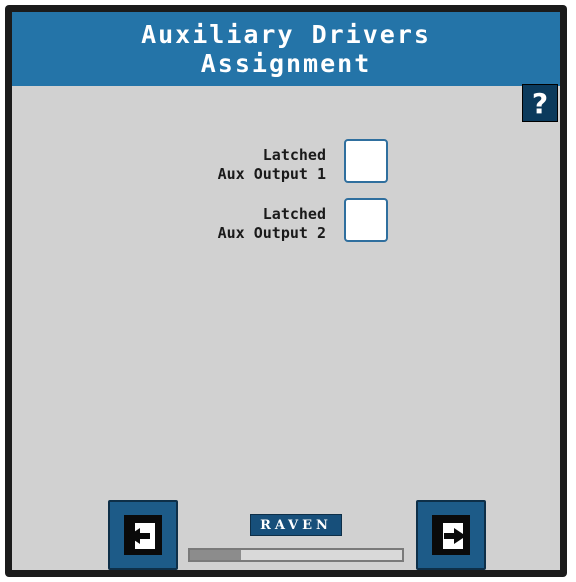 The image size is (576, 582). What do you see at coordinates (366, 161) in the screenshot?
I see `latched-aux-output-1-checkbox` at bounding box center [366, 161].